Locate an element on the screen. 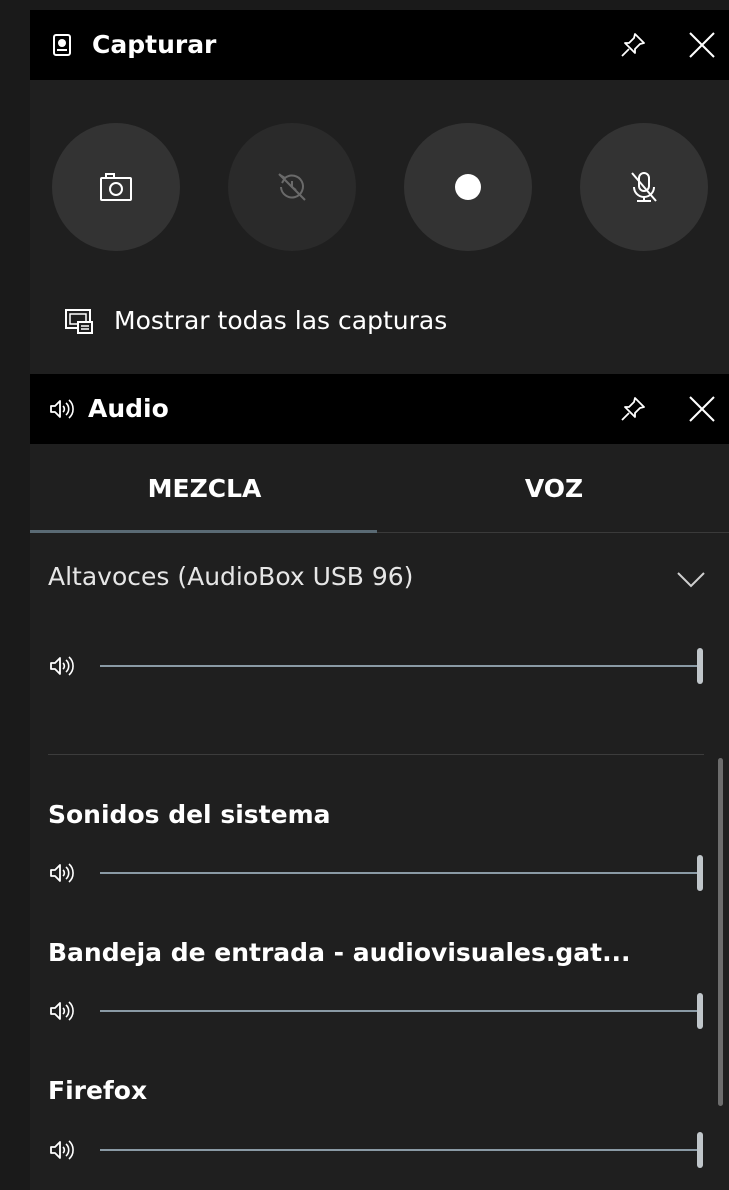  mic-off-icon is located at coordinates (644, 187).